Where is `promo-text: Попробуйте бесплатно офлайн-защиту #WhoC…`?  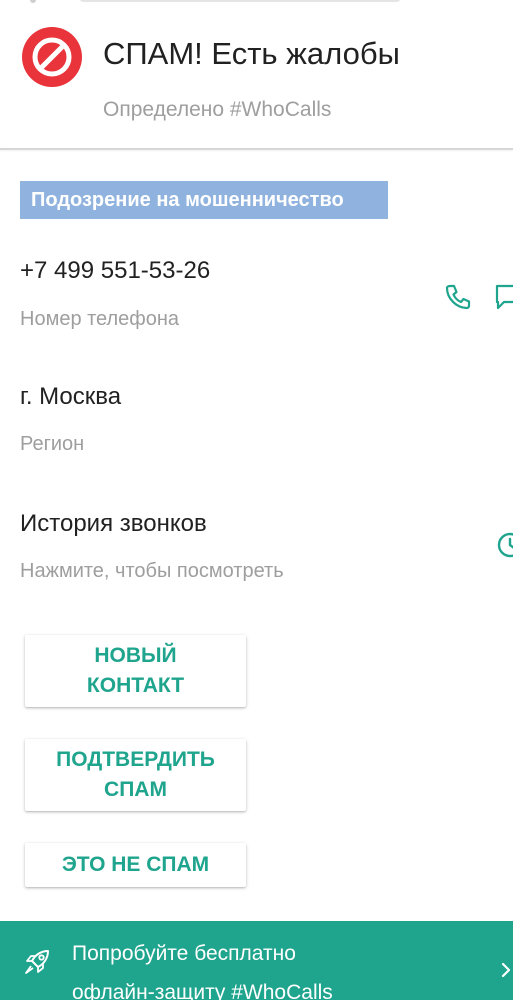
promo-text: Попробуйте бесплатно офлайн-защиту #WhoC… is located at coordinates (202, 971).